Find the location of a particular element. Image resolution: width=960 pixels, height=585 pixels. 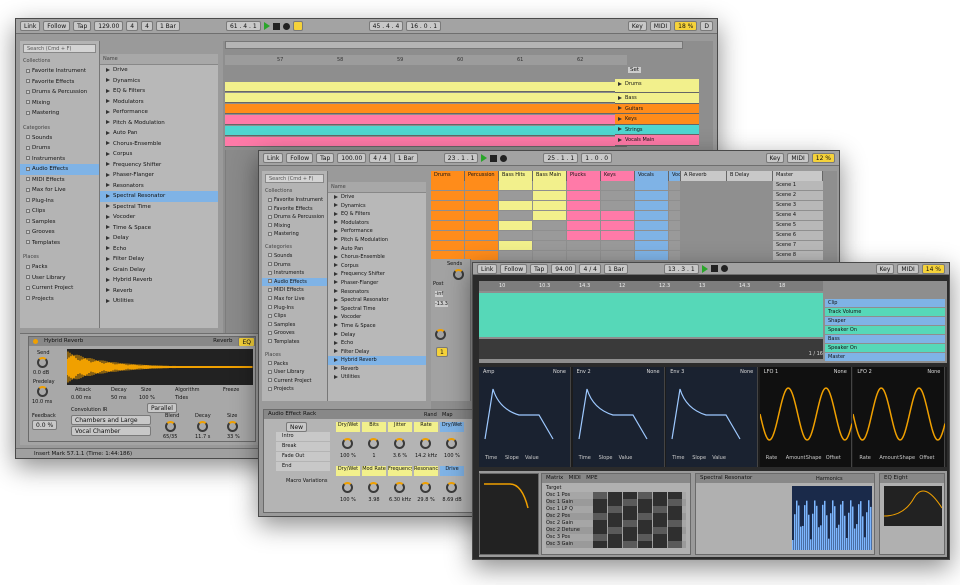

scene-launch: Scene 8 is located at coordinates (798, 255).